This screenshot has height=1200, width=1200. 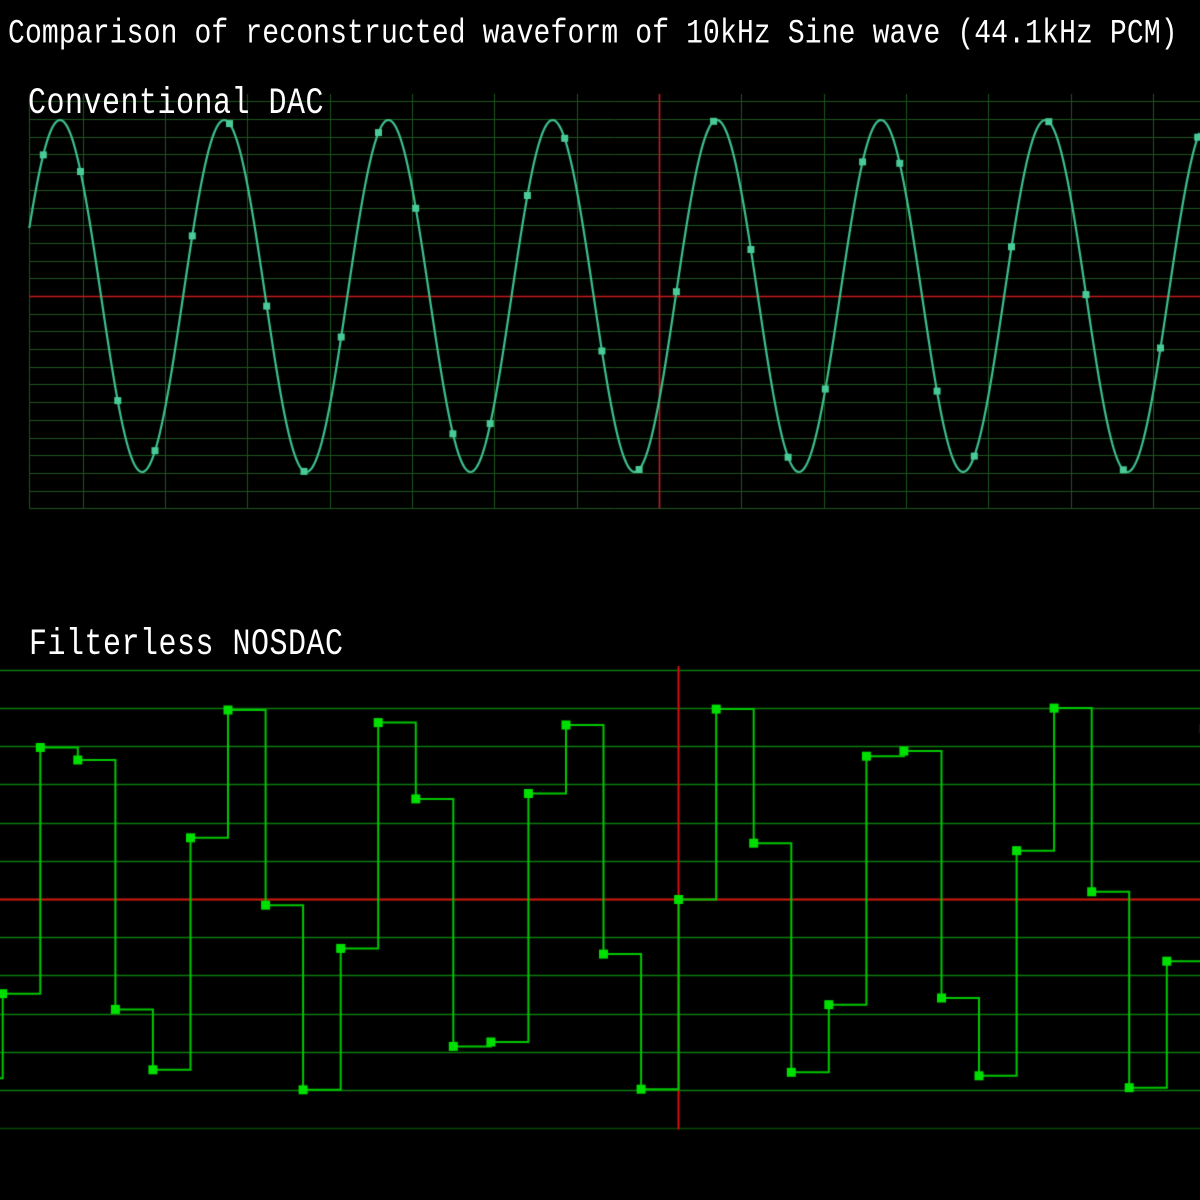 What do you see at coordinates (176, 104) in the screenshot?
I see `chart-title-conventional-dac: Conventional DAC` at bounding box center [176, 104].